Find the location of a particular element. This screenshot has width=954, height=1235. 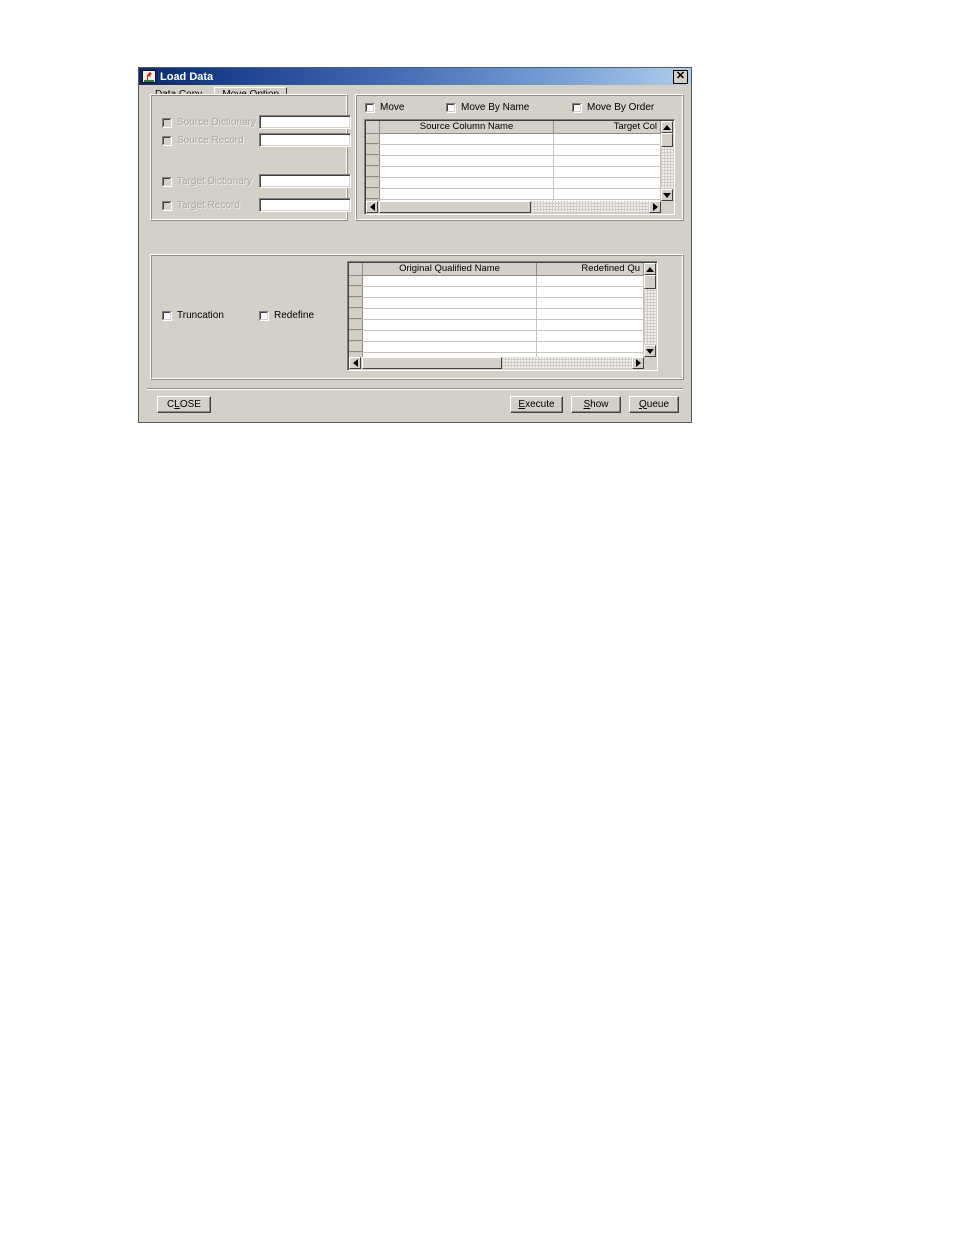

redefine-names-grid-body: Original Qualified Name Redefined Qu is located at coordinates (496, 310).